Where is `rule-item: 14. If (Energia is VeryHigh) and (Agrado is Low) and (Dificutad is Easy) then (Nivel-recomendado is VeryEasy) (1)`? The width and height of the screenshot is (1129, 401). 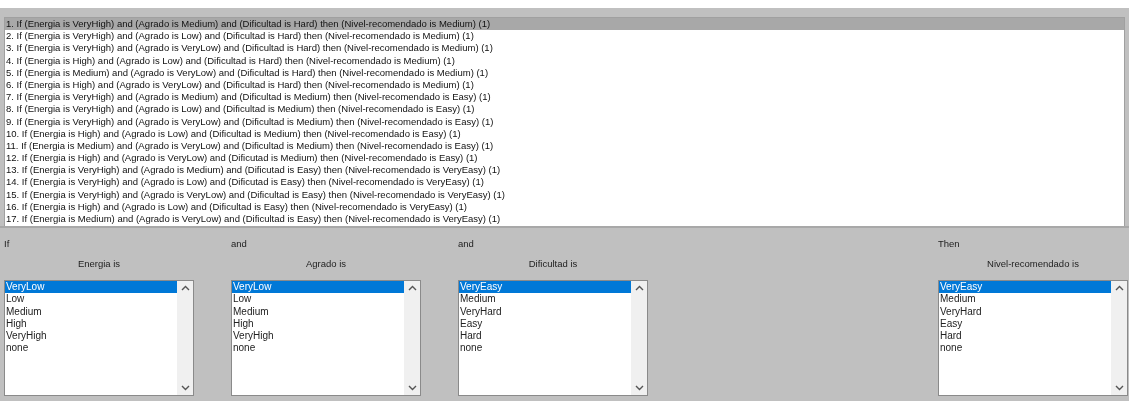 rule-item: 14. If (Energia is VeryHigh) and (Agrado is Low) and (Dificutad is Easy) then (Nivel-recomendado is VeryEasy) (1) is located at coordinates (564, 182).